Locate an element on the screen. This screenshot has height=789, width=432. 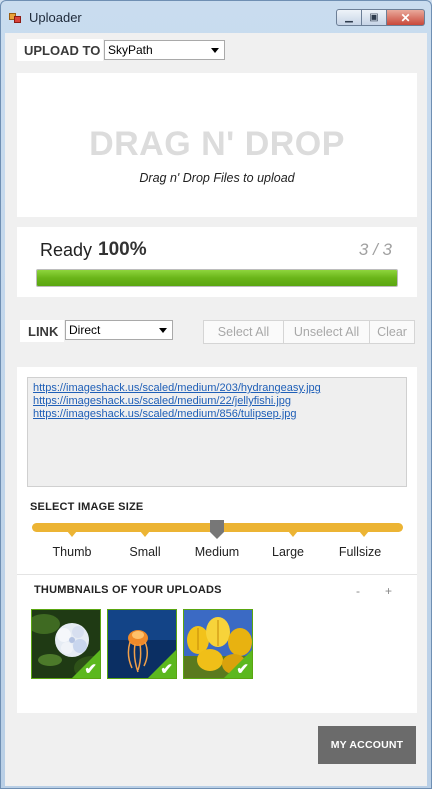
size-option-medium: Medium is located at coordinates (217, 552).